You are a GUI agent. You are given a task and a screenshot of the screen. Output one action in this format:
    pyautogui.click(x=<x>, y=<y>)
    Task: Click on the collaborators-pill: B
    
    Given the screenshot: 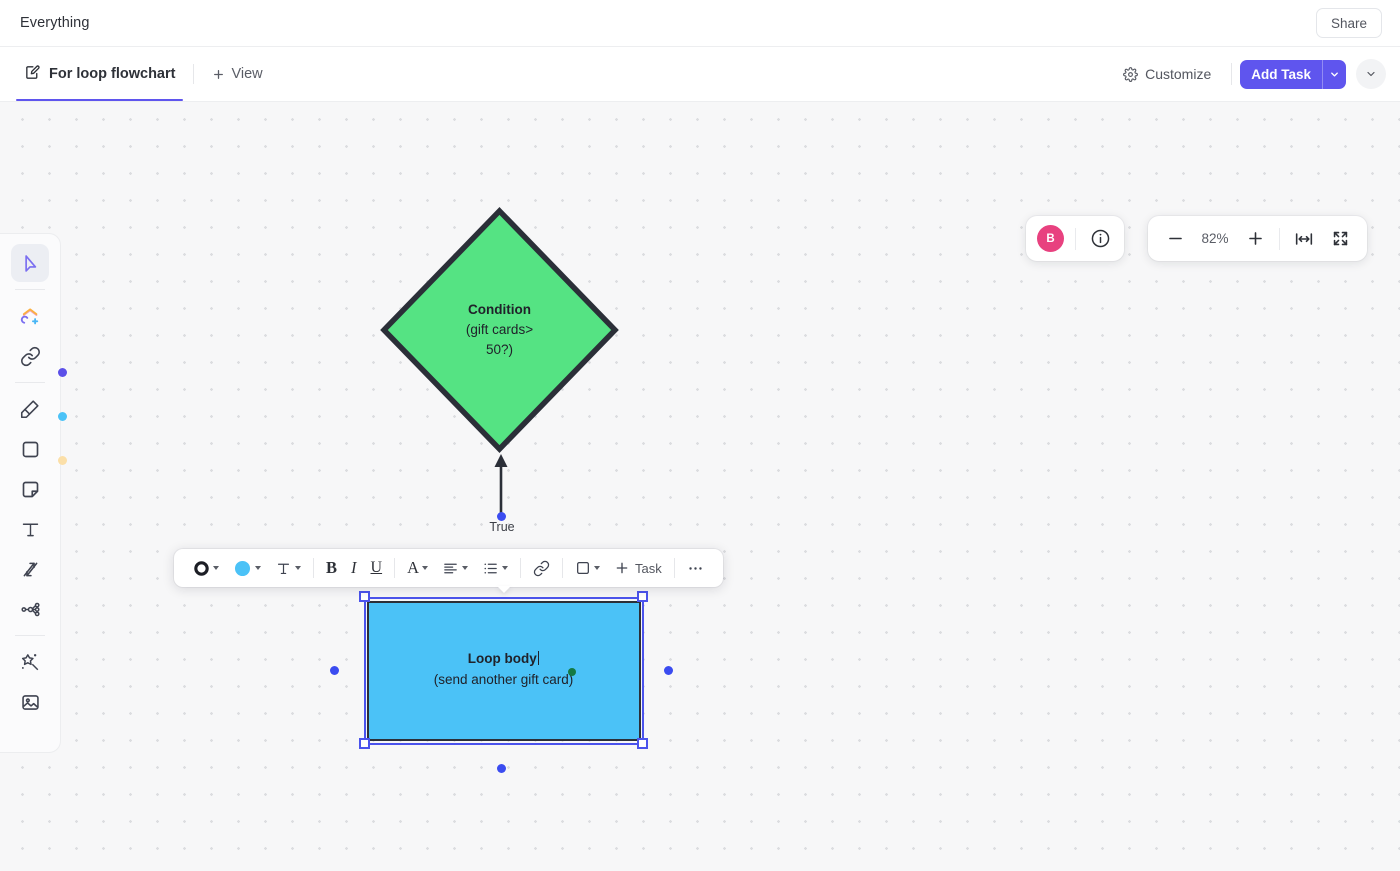 What is the action you would take?
    pyautogui.click(x=1075, y=238)
    